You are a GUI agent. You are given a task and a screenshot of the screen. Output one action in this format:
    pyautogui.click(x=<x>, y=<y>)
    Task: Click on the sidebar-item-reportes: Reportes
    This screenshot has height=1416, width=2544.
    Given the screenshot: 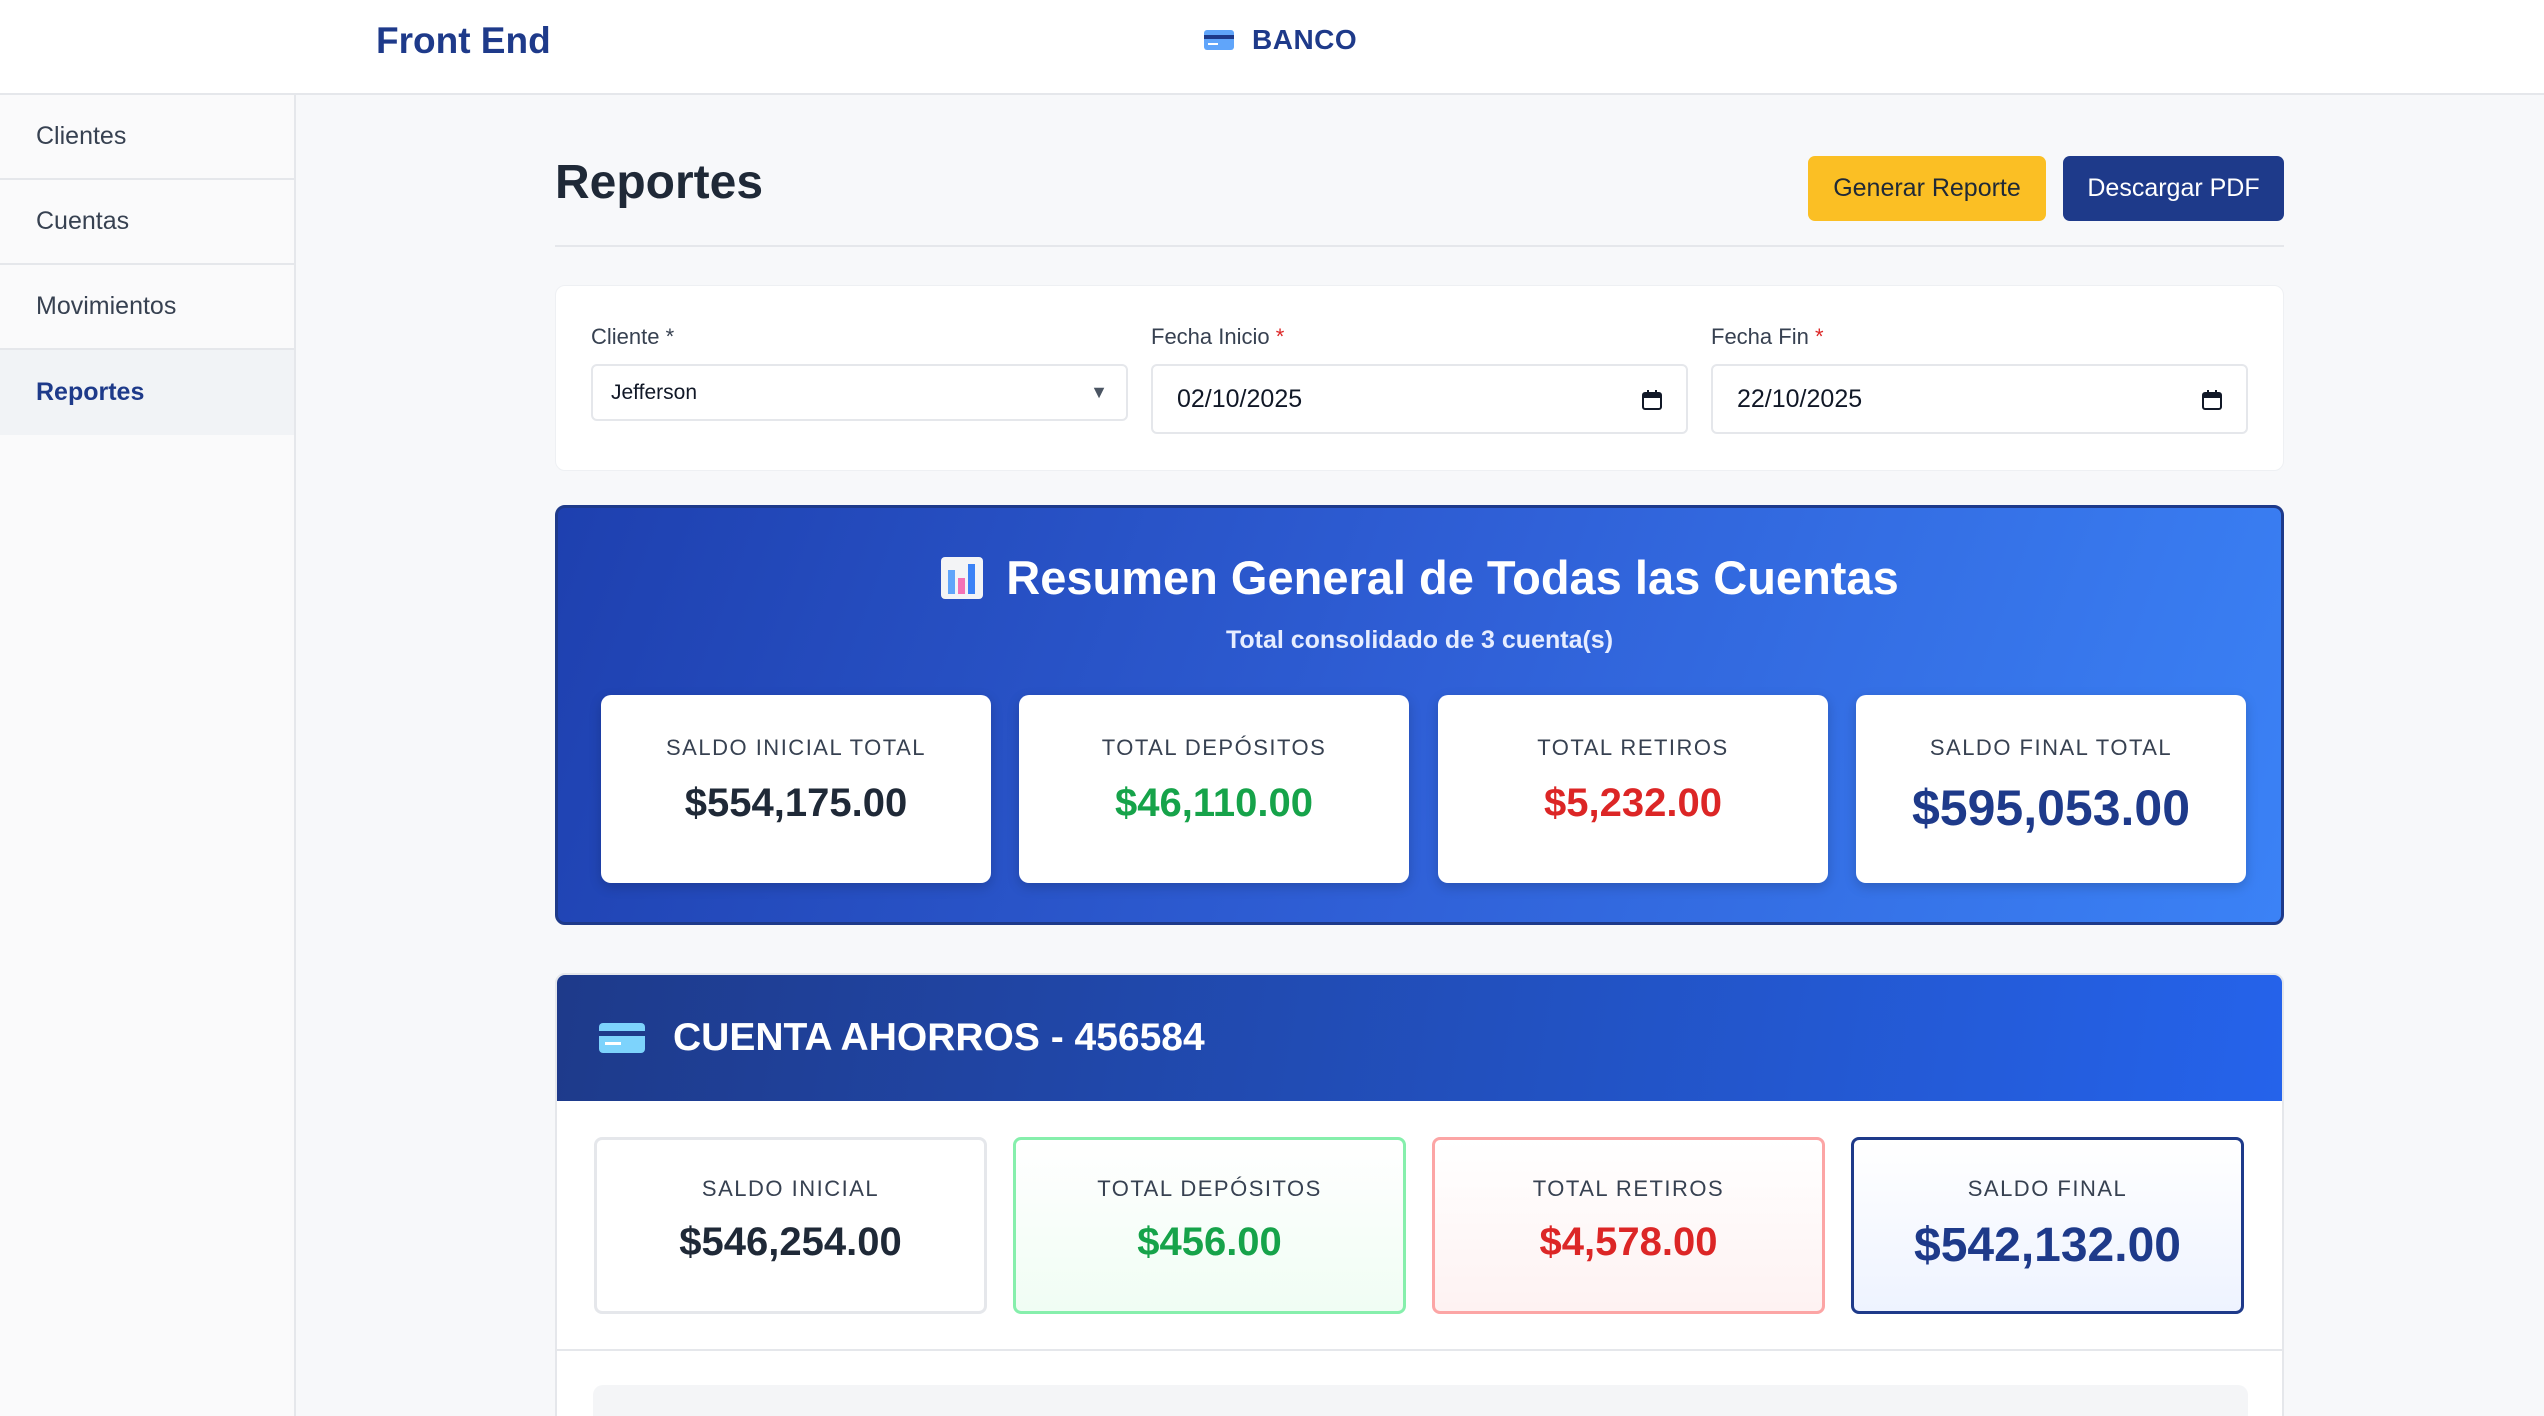 What is the action you would take?
    pyautogui.click(x=147, y=392)
    